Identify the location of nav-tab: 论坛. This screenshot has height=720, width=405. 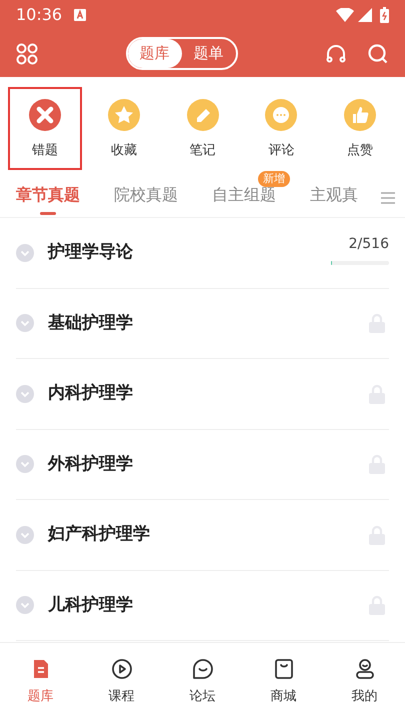
(202, 681).